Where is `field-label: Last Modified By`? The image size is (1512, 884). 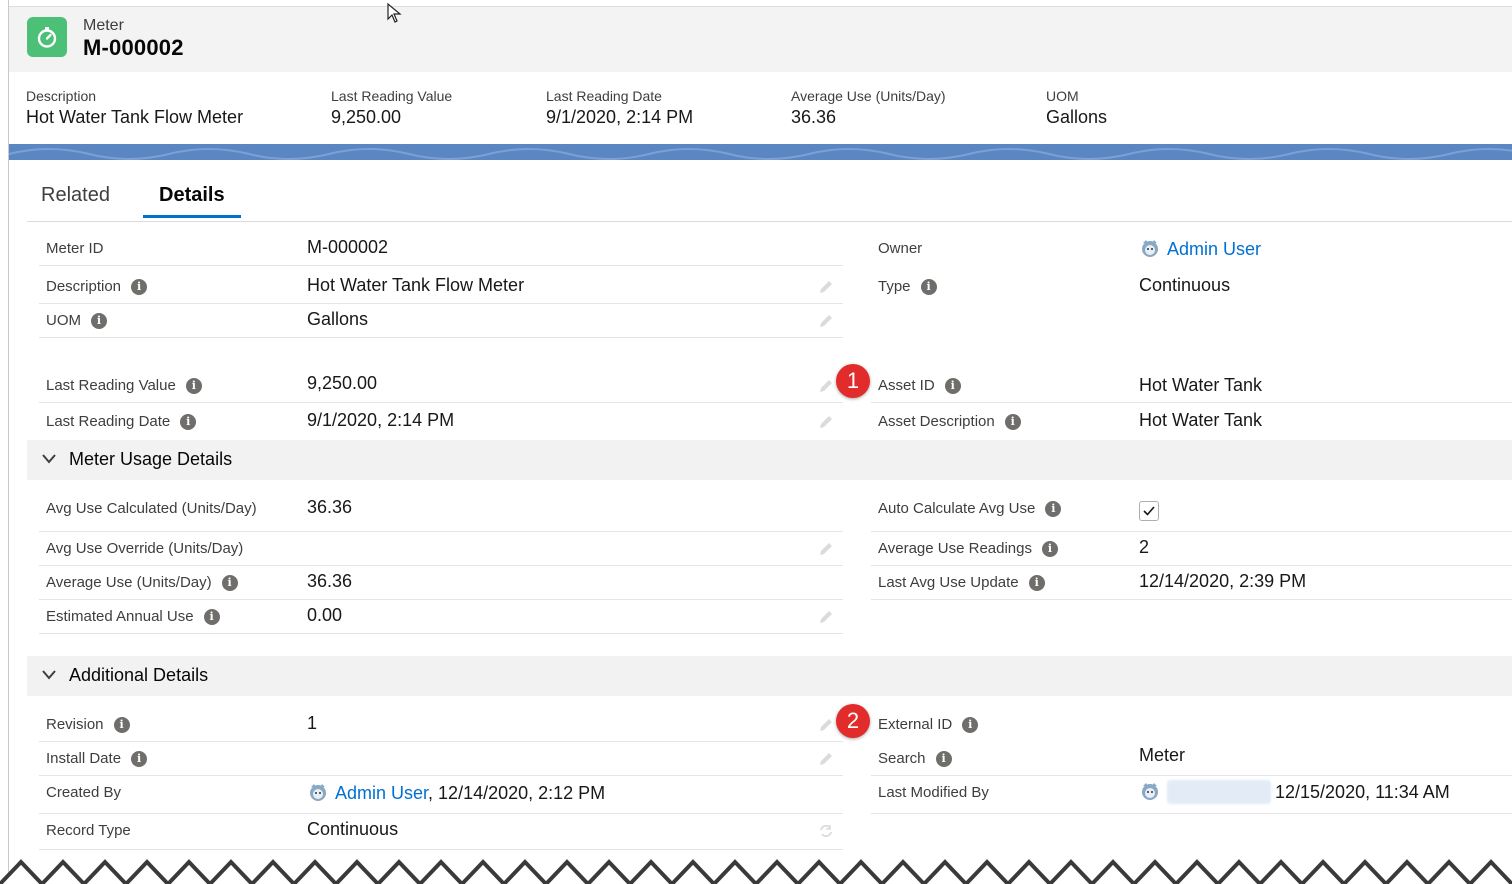 field-label: Last Modified By is located at coordinates (933, 792).